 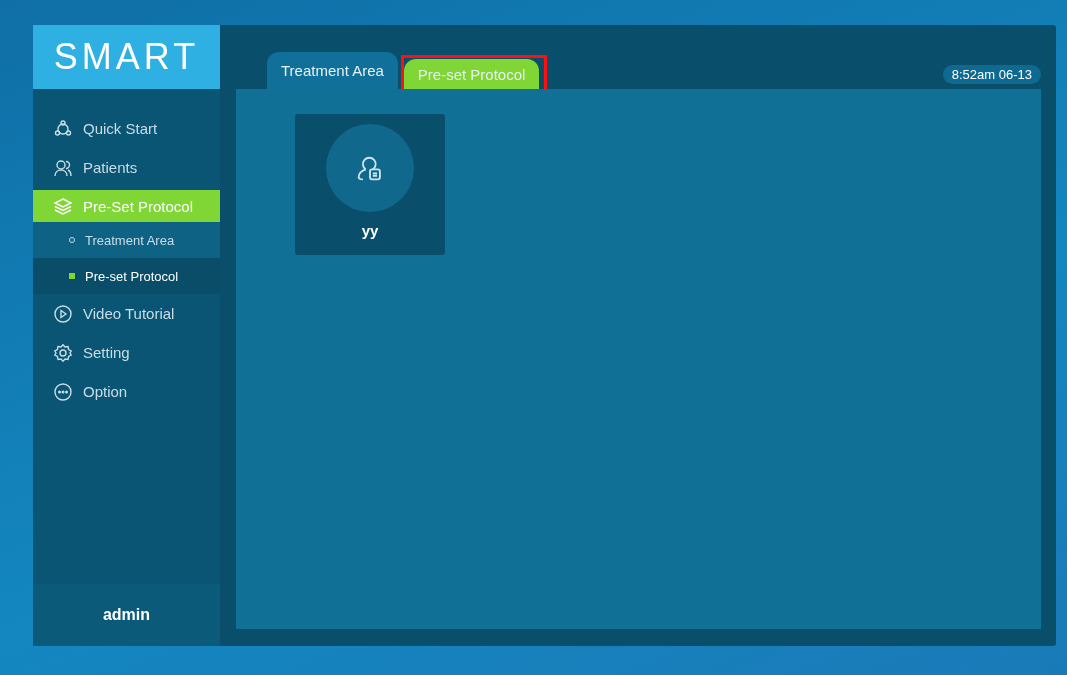 I want to click on clock: 8:52am 06-13, so click(x=991, y=74).